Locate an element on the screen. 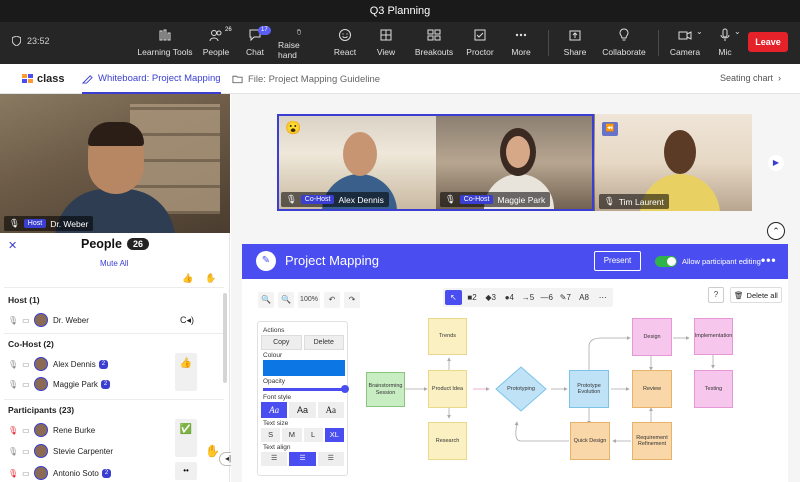 This screenshot has height=482, width=800. participant-name-text: Alex Dennis is located at coordinates (74, 364).